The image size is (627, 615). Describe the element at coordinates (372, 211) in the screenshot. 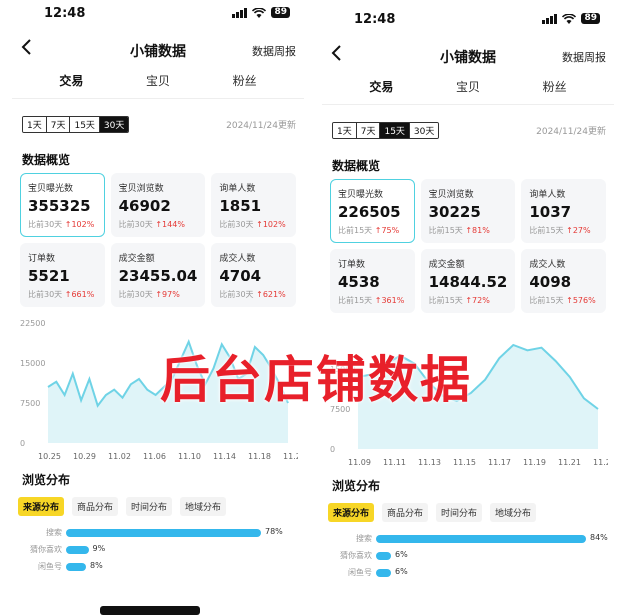

I see `metric-card: 宝贝曝光数 226505 比前15天 ↑75%` at that location.